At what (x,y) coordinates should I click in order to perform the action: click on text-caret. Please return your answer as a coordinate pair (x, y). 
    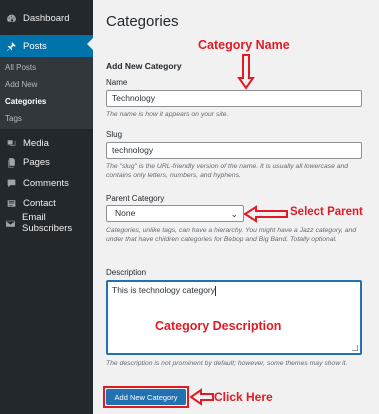
    Looking at the image, I should click on (215, 290).